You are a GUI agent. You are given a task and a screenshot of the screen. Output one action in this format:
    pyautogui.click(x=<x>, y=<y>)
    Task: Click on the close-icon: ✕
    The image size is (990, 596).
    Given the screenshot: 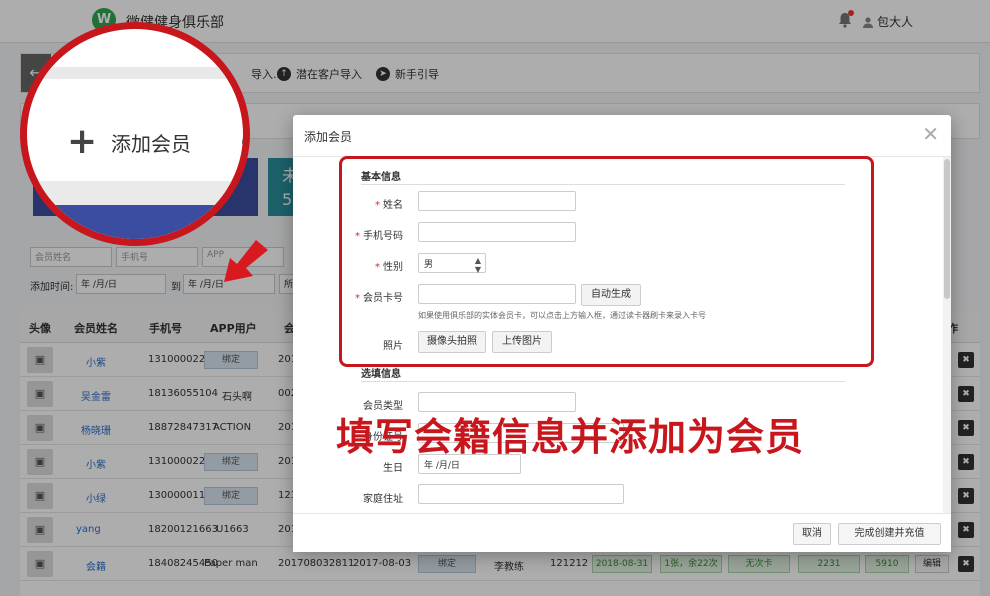 What is the action you would take?
    pyautogui.click(x=930, y=134)
    